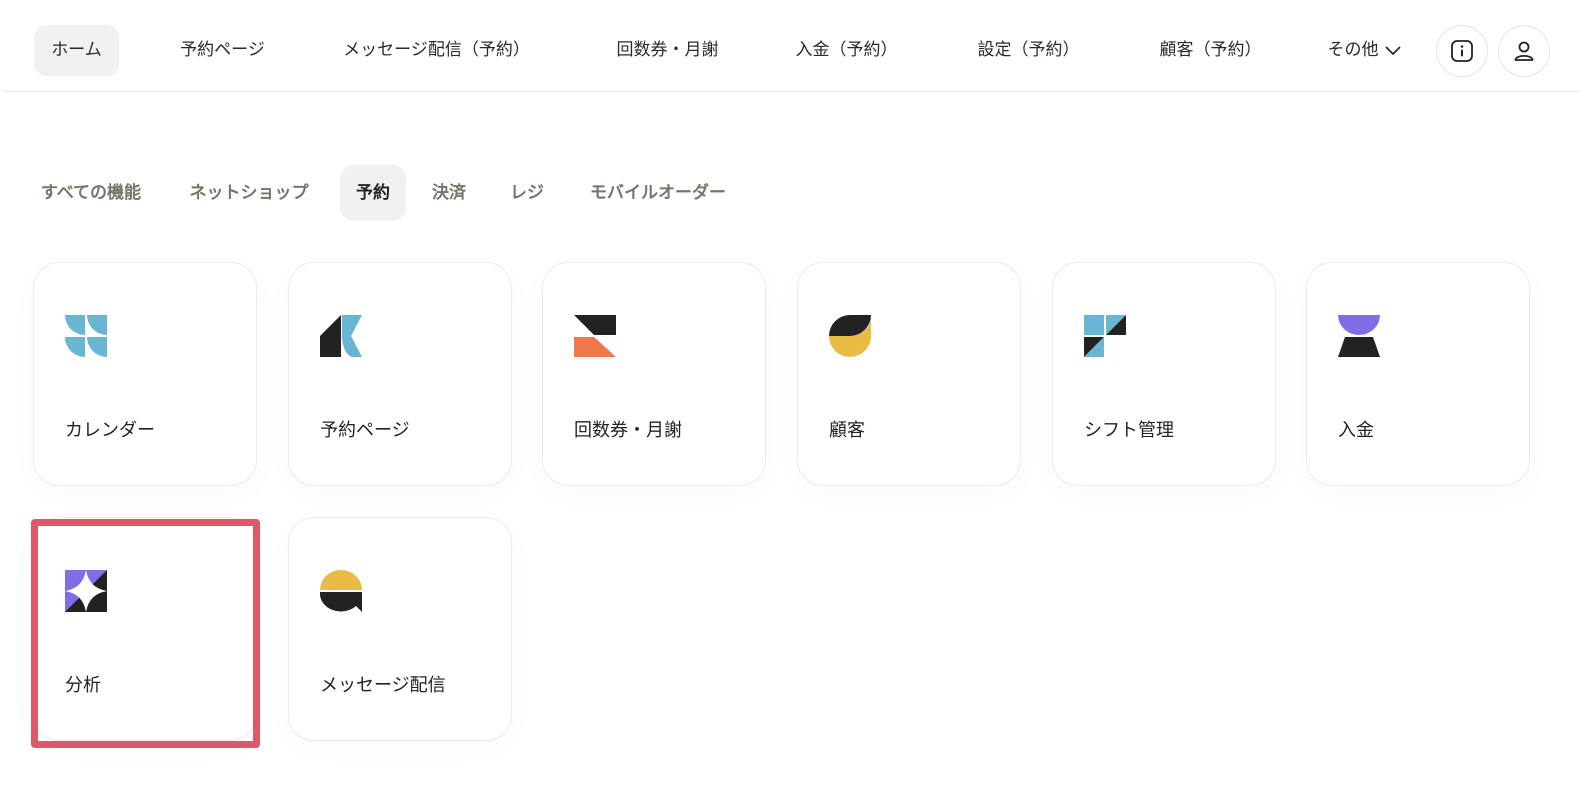  What do you see at coordinates (1418, 374) in the screenshot?
I see `card-payment: 入金` at bounding box center [1418, 374].